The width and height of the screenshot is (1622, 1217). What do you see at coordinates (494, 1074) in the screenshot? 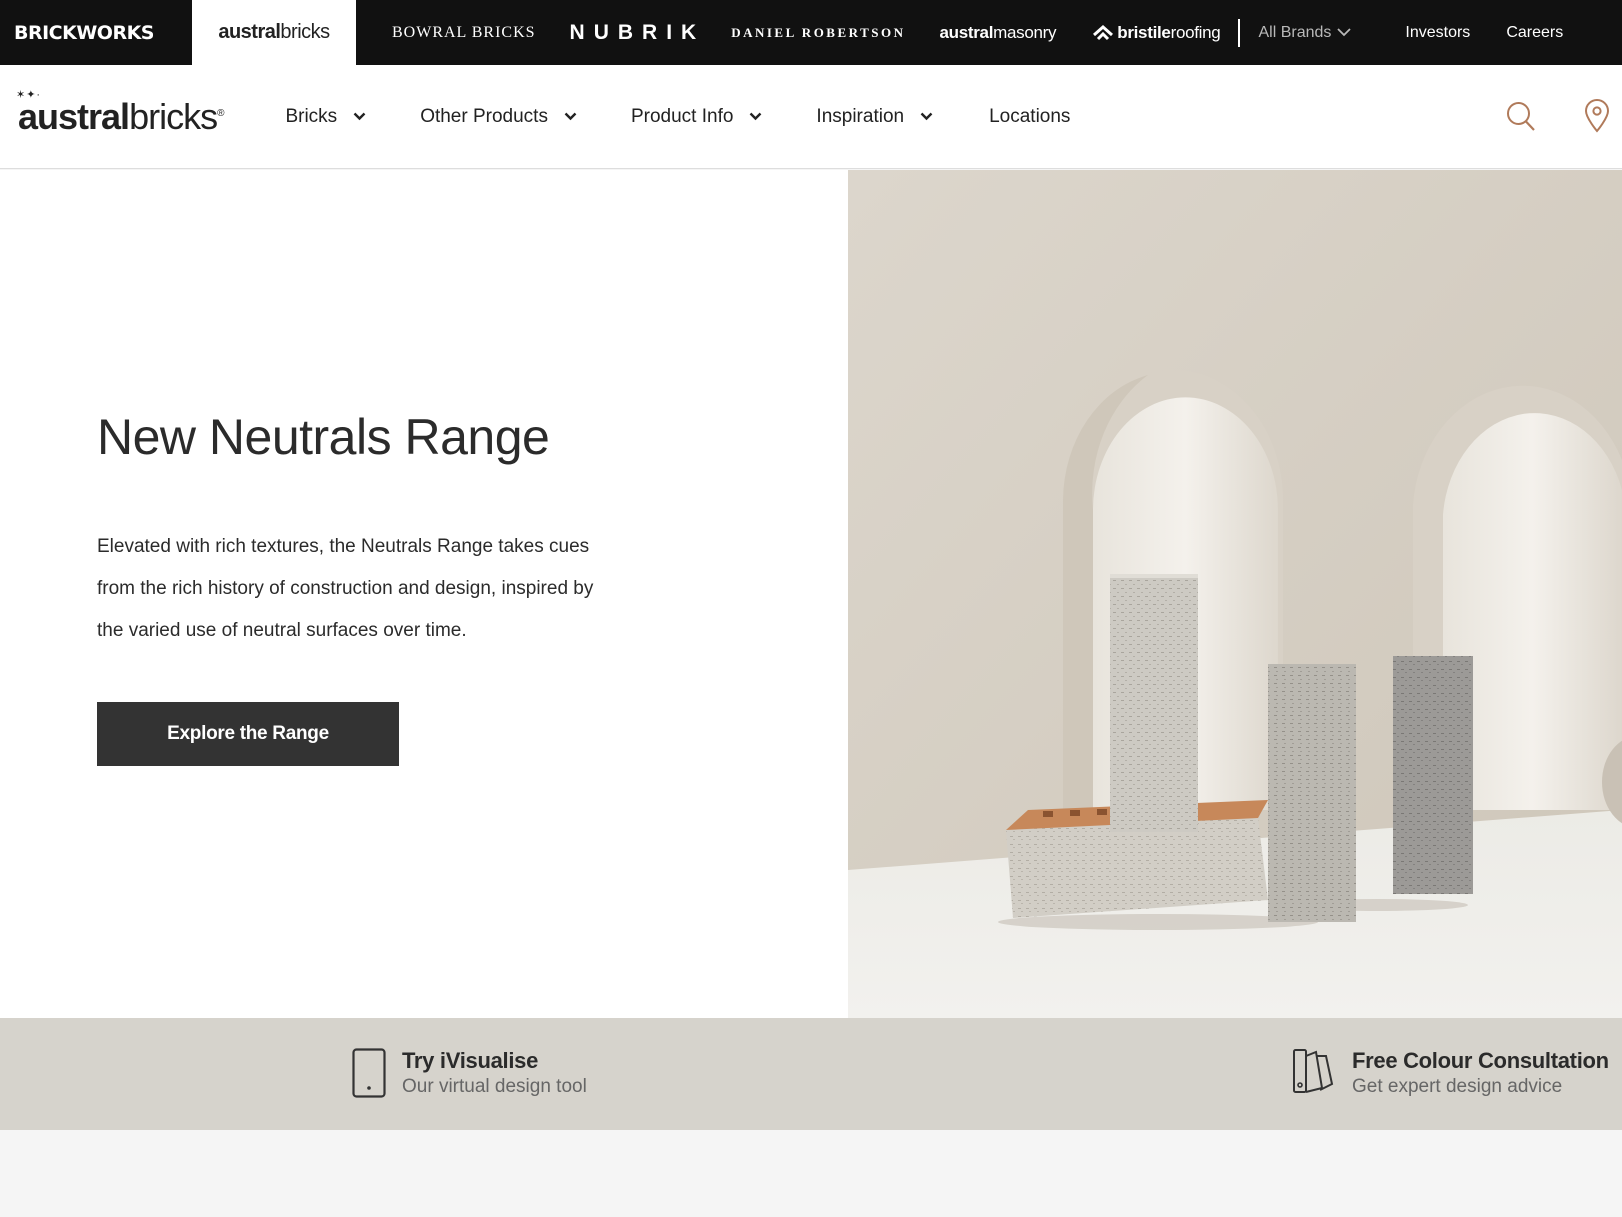
I see `ivisualise-text: Try iVisualise Our virtual design tool` at bounding box center [494, 1074].